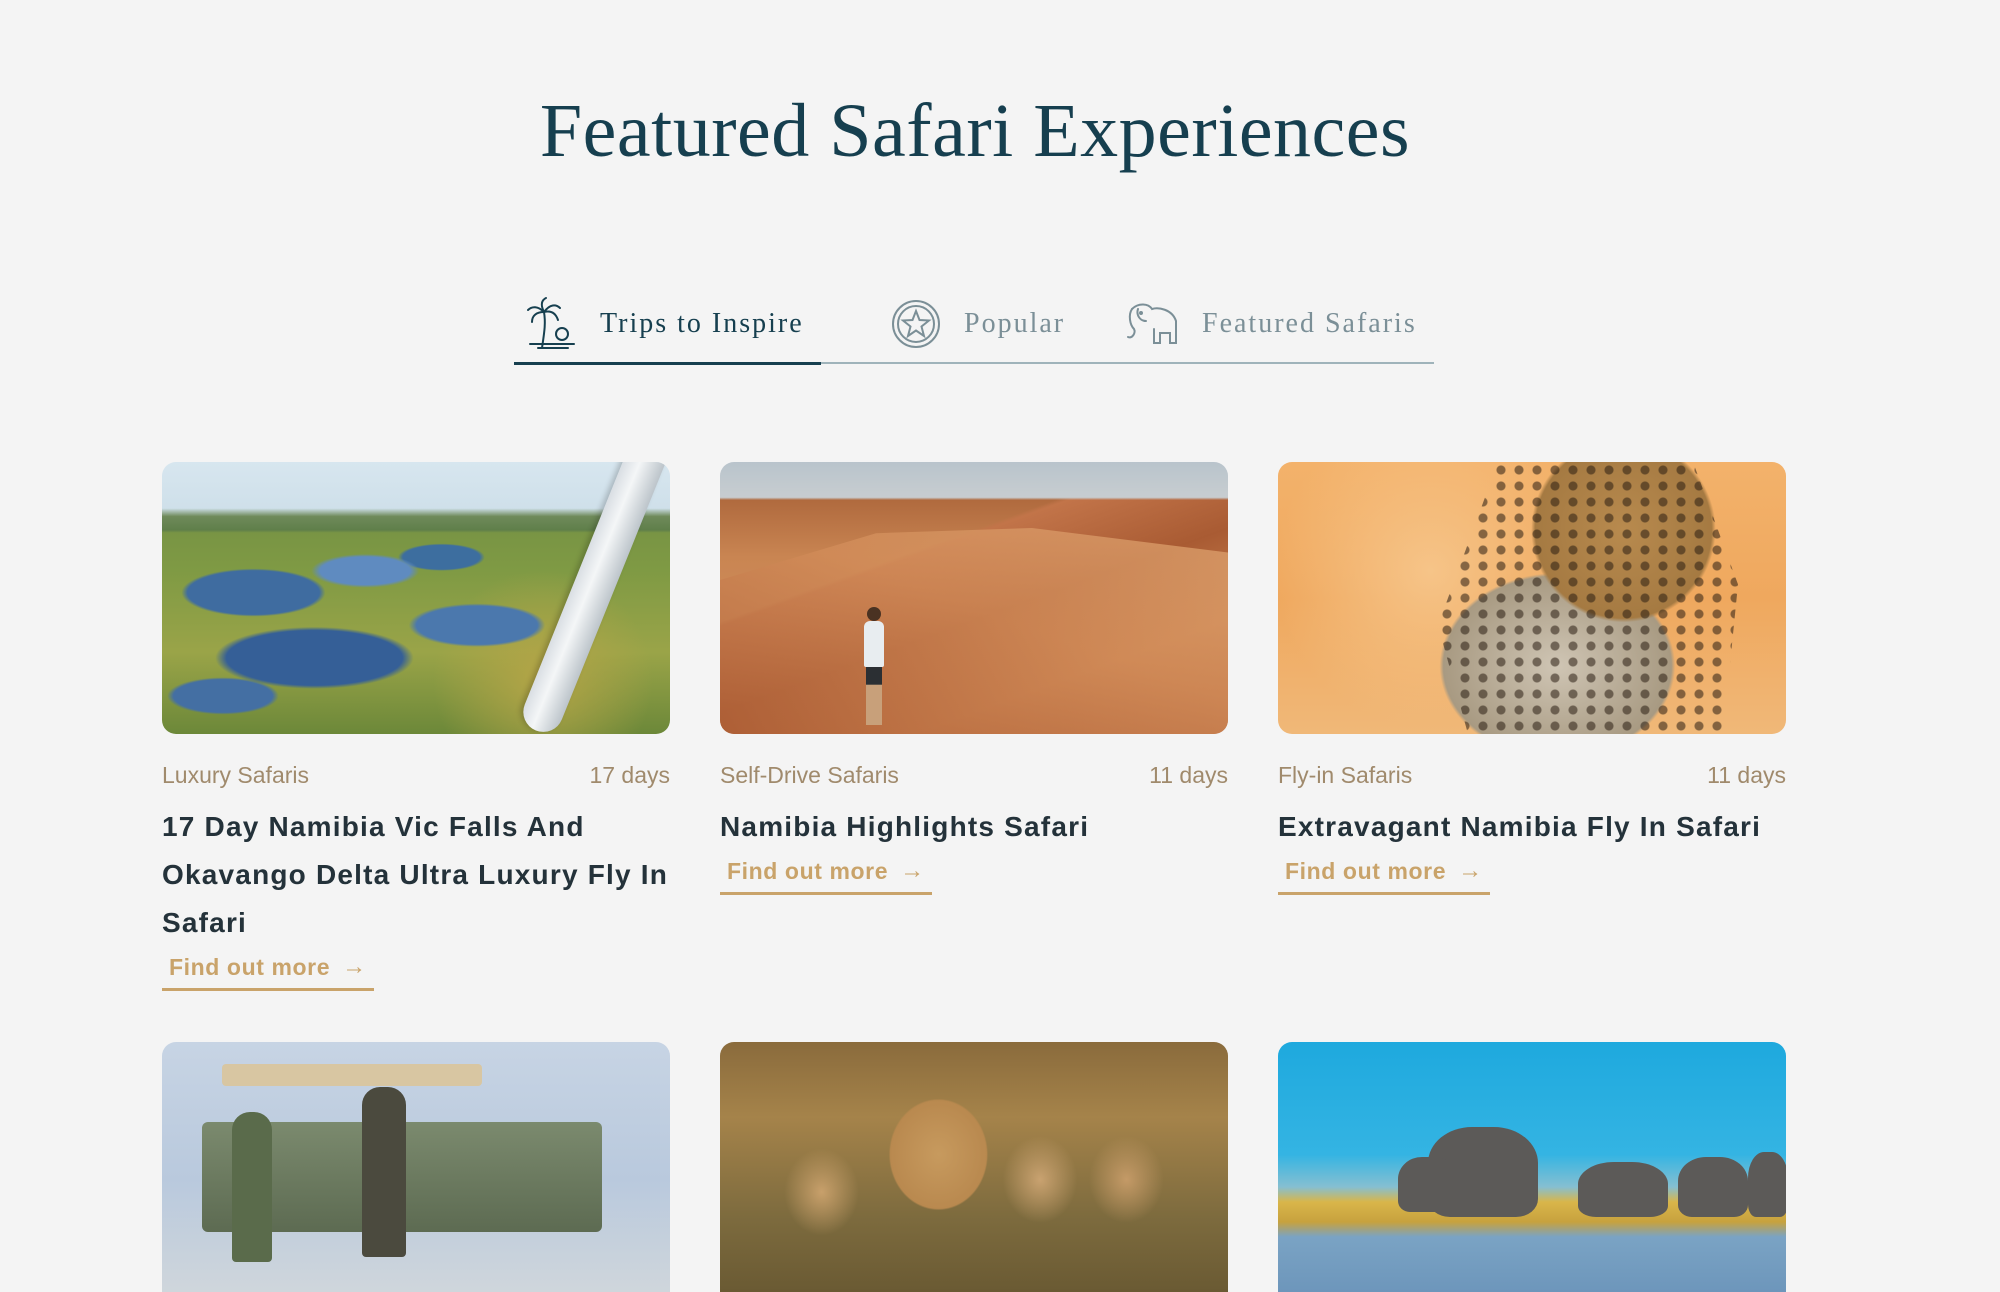  What do you see at coordinates (1154, 324) in the screenshot?
I see `elephant-icon` at bounding box center [1154, 324].